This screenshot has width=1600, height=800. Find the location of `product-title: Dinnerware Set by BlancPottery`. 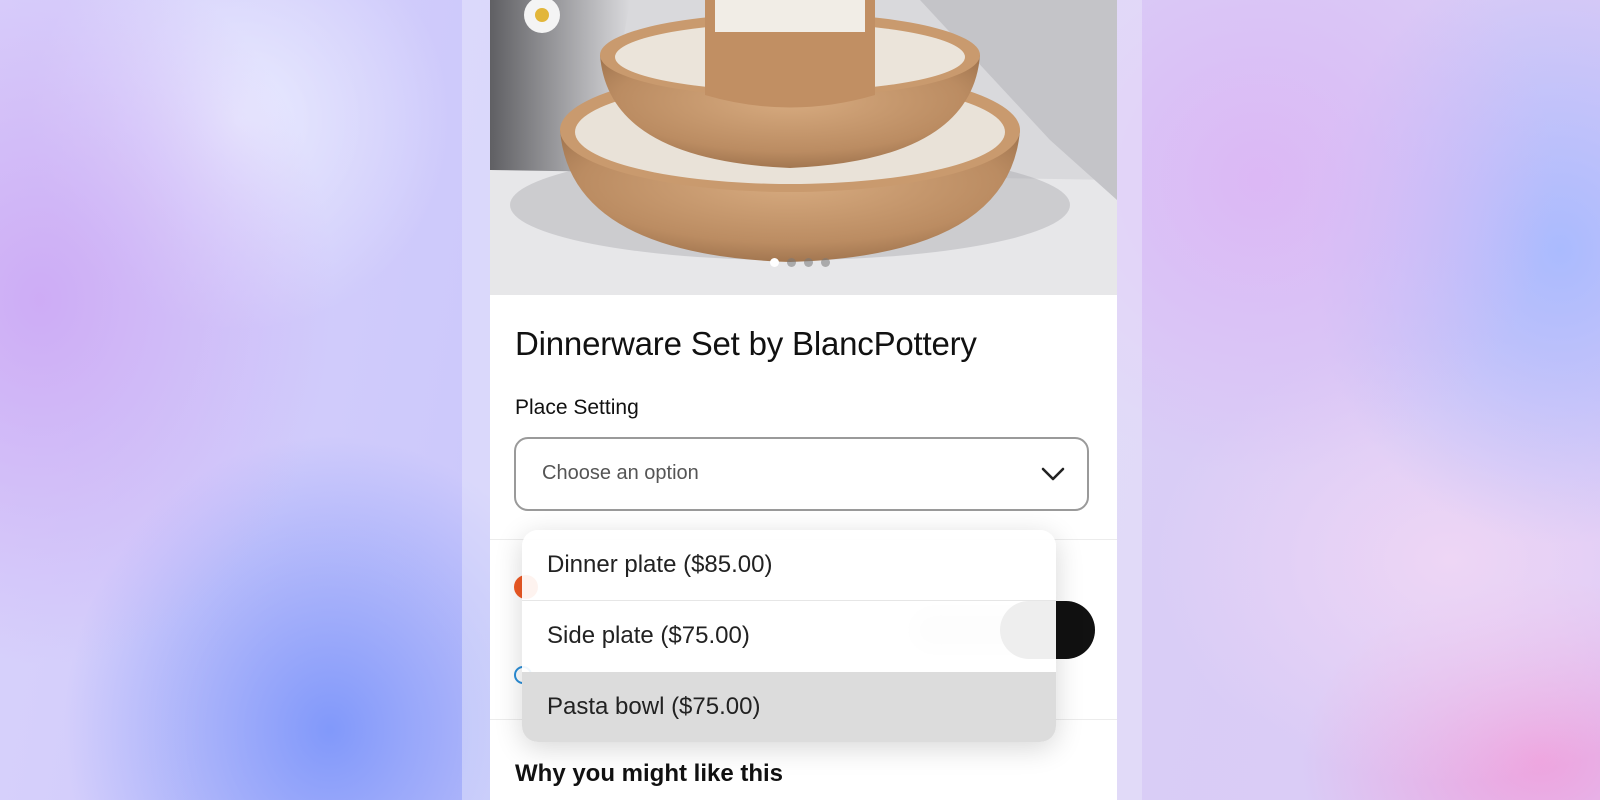

product-title: Dinnerware Set by BlancPottery is located at coordinates (746, 343).